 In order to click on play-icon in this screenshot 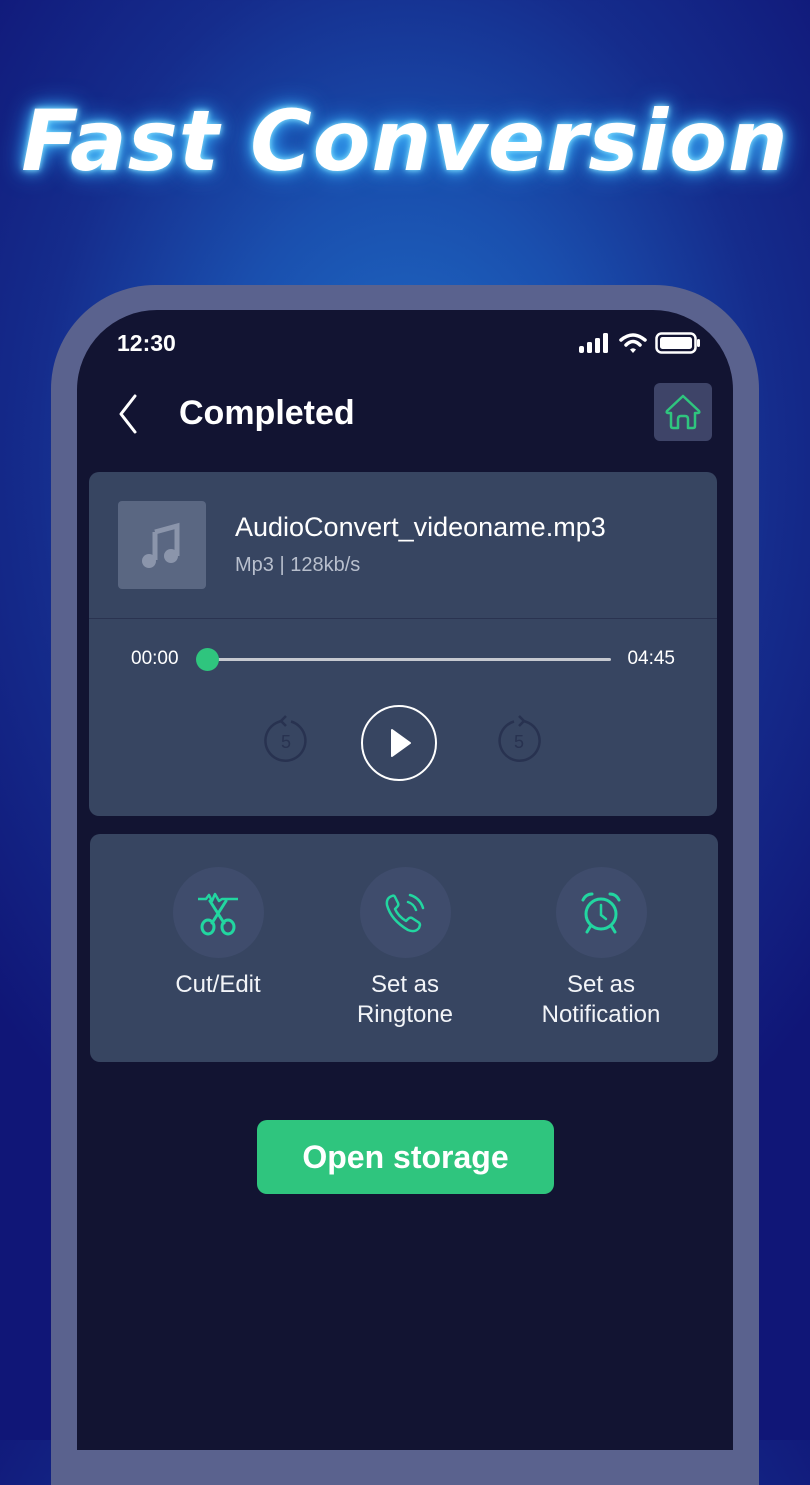, I will do `click(401, 743)`.